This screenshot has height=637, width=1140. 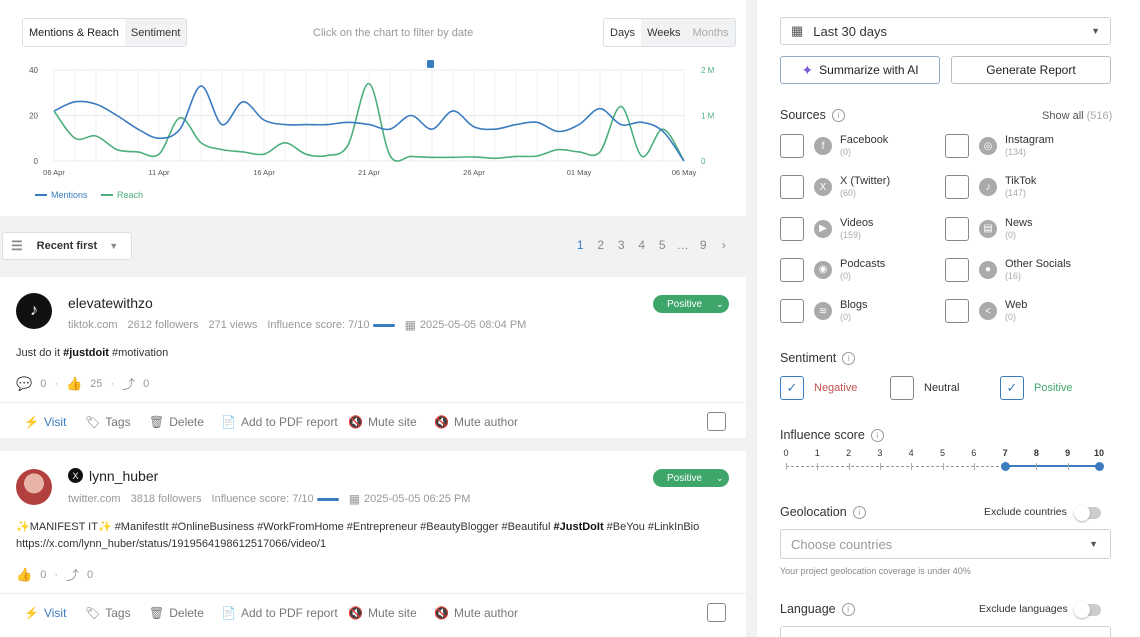 What do you see at coordinates (945, 631) in the screenshot?
I see `languages-select` at bounding box center [945, 631].